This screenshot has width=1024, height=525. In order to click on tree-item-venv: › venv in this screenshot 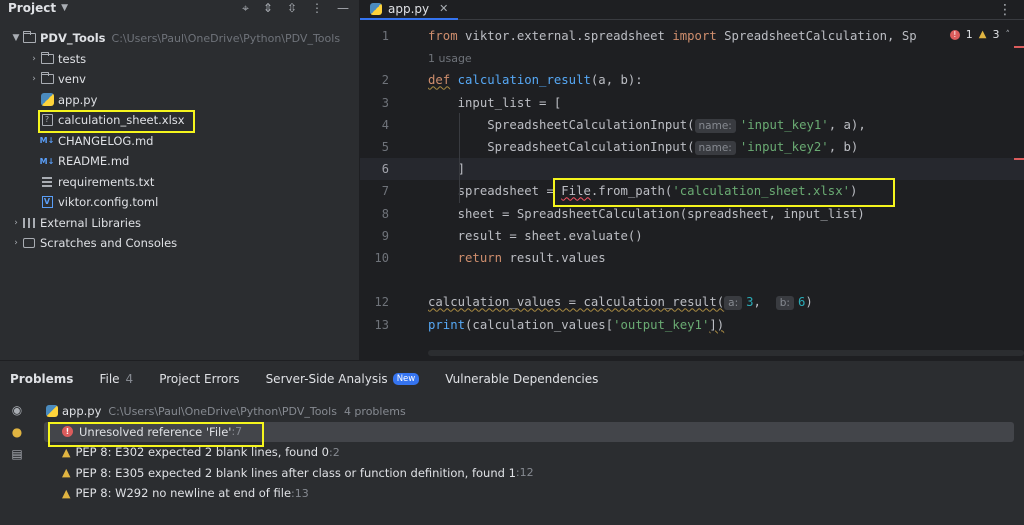, I will do `click(179, 79)`.